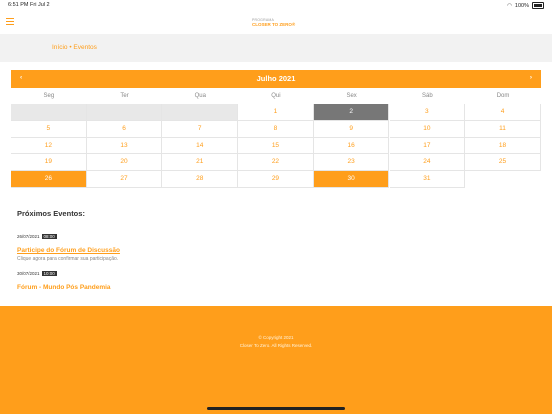  What do you see at coordinates (200, 146) in the screenshot?
I see `calendar-day-14: 14` at bounding box center [200, 146].